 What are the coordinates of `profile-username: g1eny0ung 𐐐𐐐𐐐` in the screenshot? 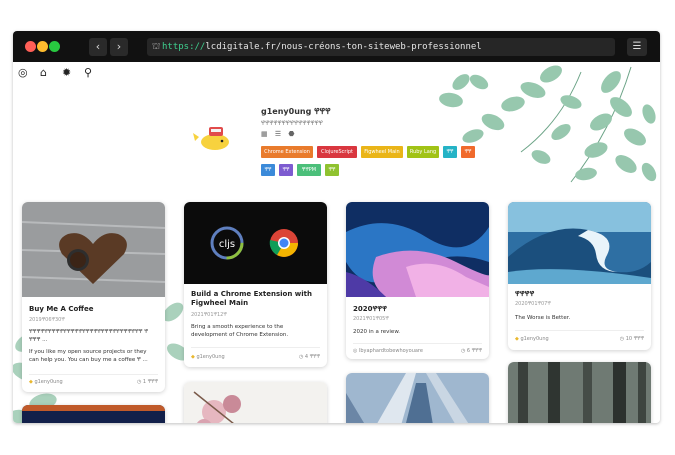 It's located at (296, 111).